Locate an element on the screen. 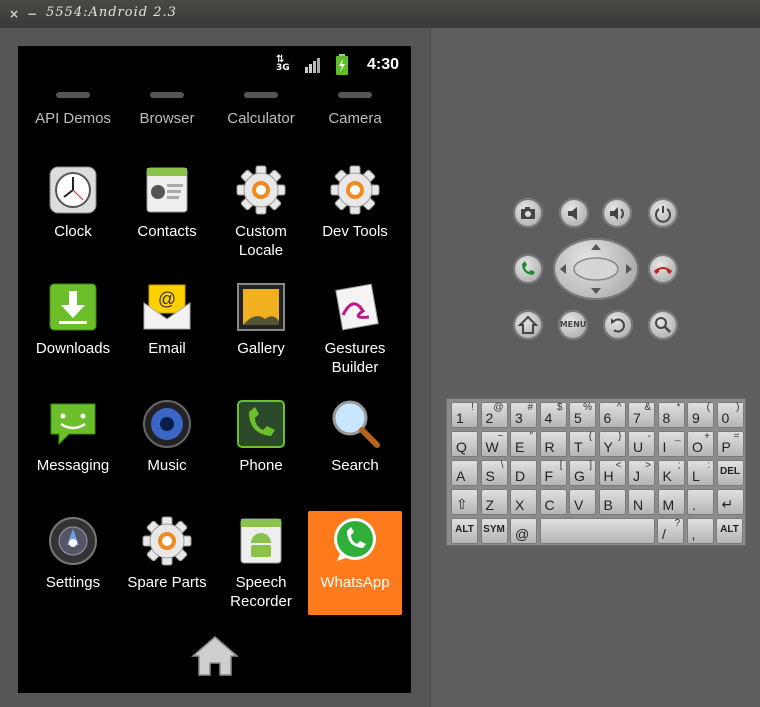 This screenshot has height=707, width=760. key-alt-right: ALT is located at coordinates (729, 531).